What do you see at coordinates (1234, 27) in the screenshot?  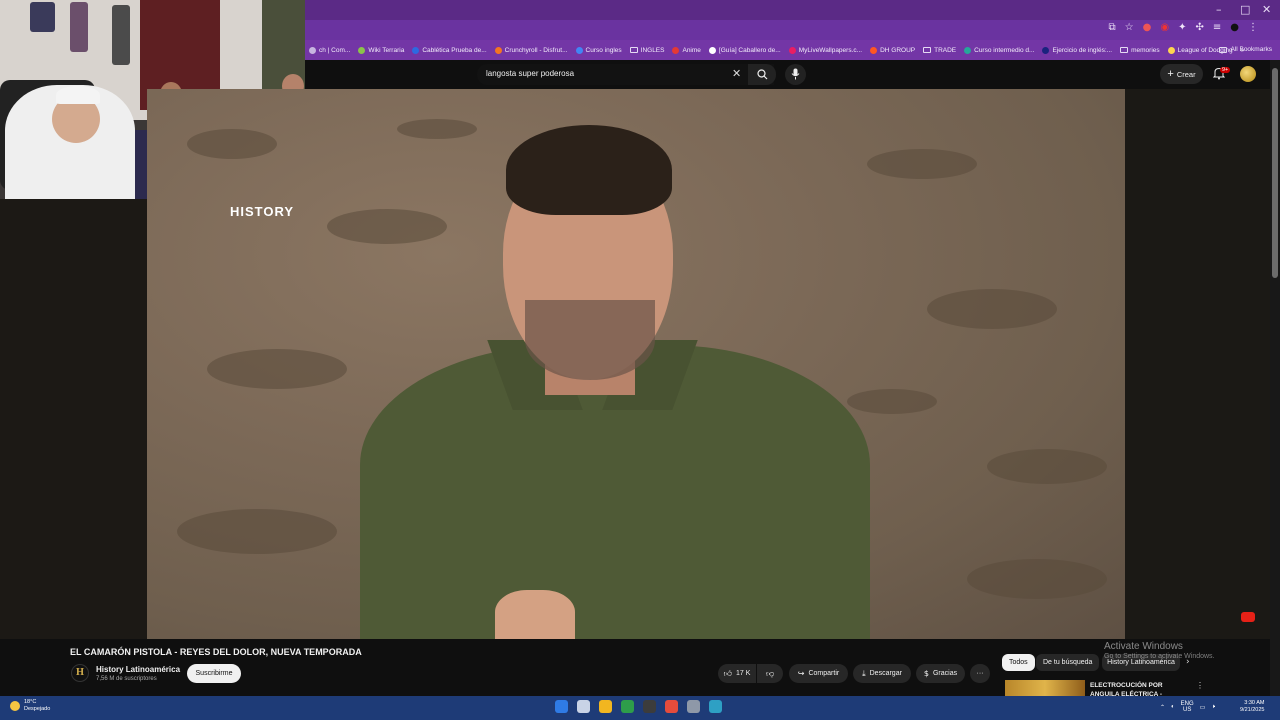 I see `profile-icon: ●` at bounding box center [1234, 27].